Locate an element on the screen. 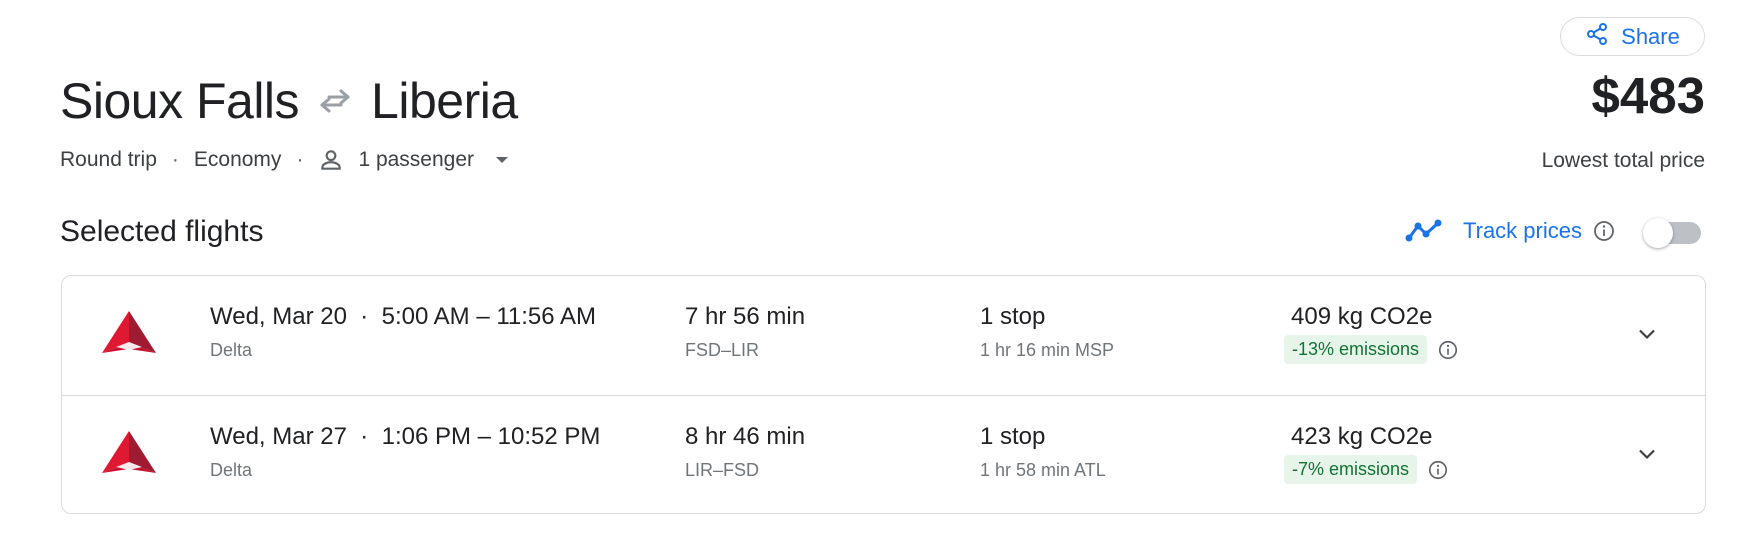  flight-times: Wed, Mar 27 · 1:06 PM – 10:52 PM is located at coordinates (405, 436).